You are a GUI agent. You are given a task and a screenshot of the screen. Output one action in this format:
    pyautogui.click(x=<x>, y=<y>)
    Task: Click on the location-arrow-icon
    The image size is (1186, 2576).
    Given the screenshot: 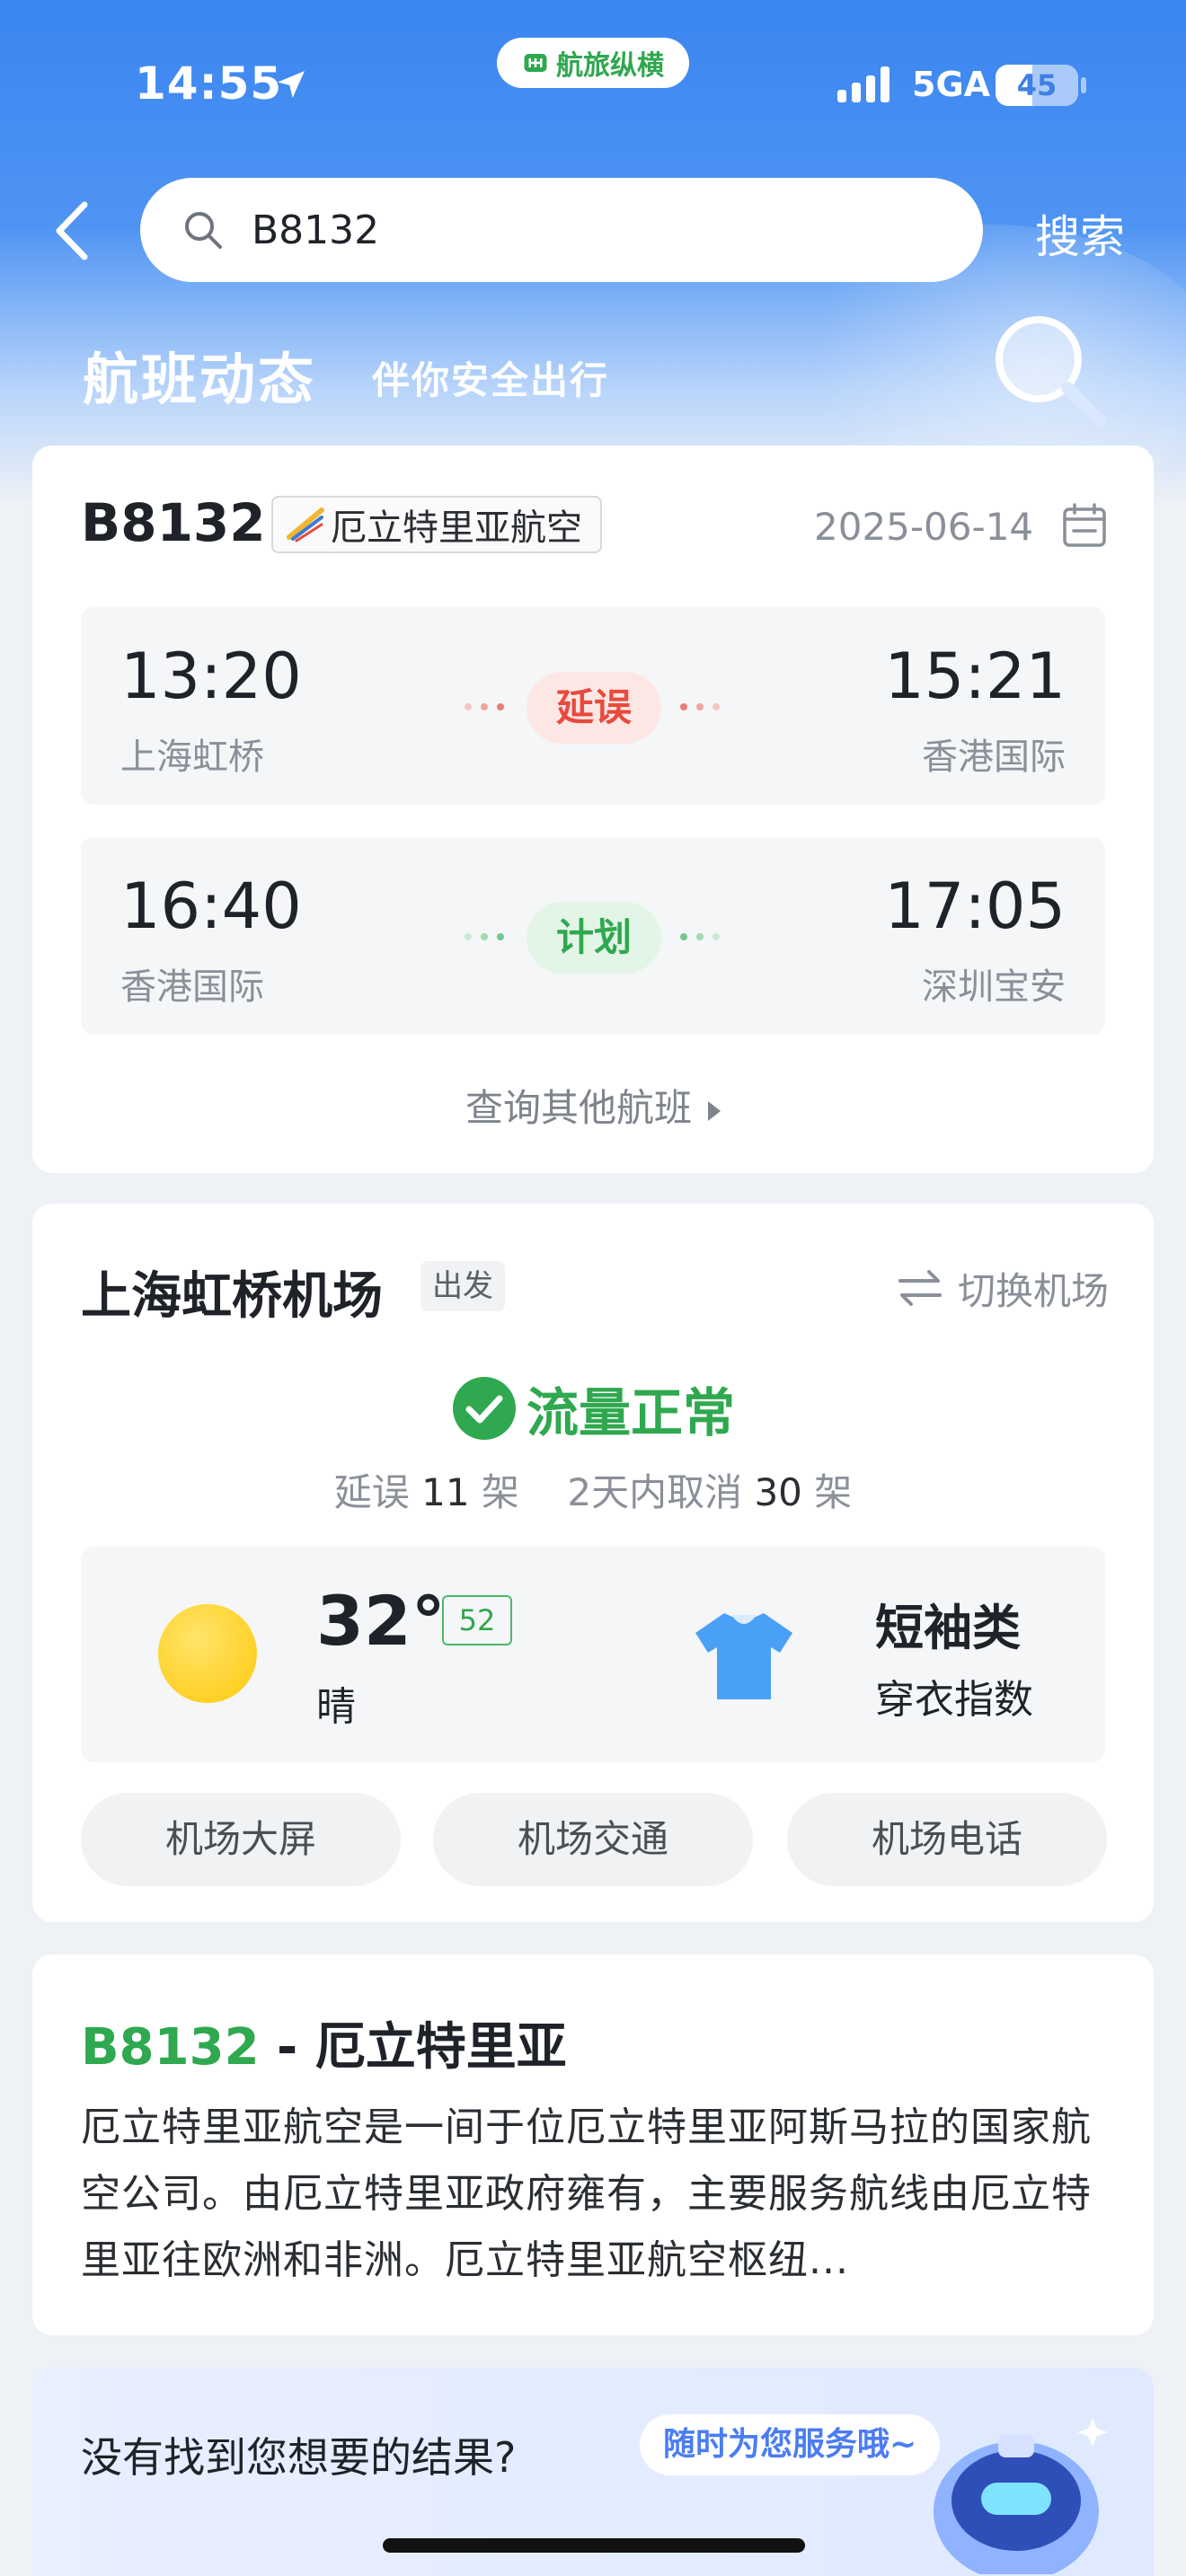 What is the action you would take?
    pyautogui.click(x=291, y=84)
    